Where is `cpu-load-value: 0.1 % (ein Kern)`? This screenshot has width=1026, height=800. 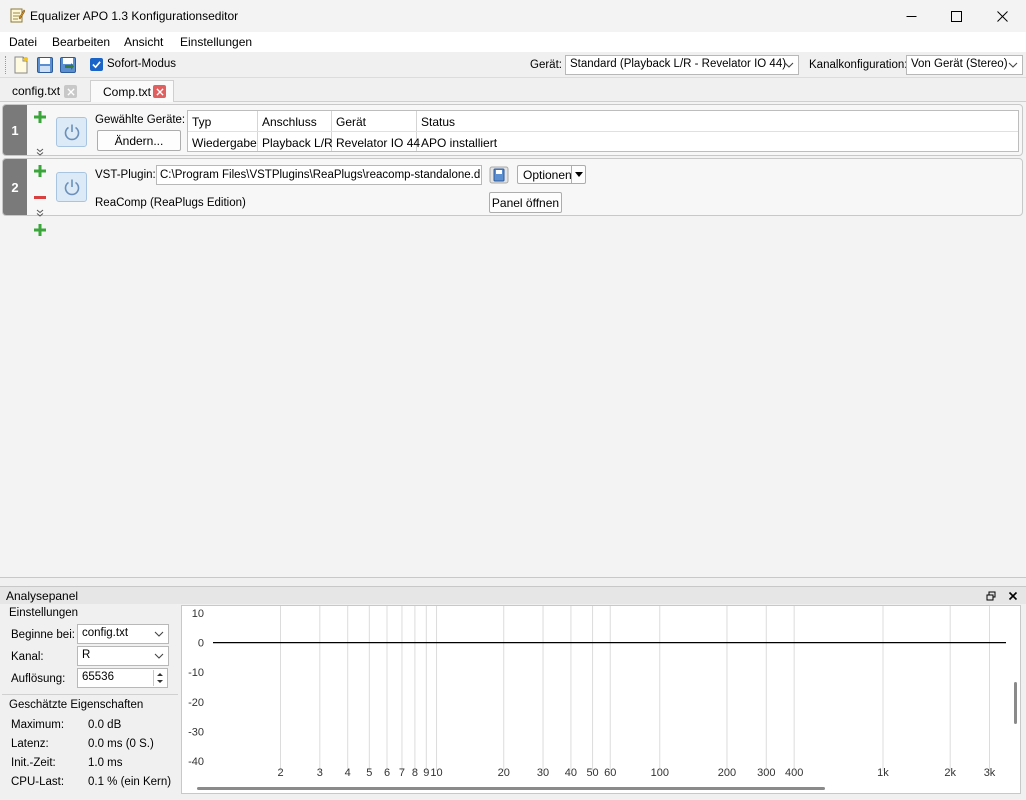
cpu-load-value: 0.1 % (ein Kern) is located at coordinates (130, 782).